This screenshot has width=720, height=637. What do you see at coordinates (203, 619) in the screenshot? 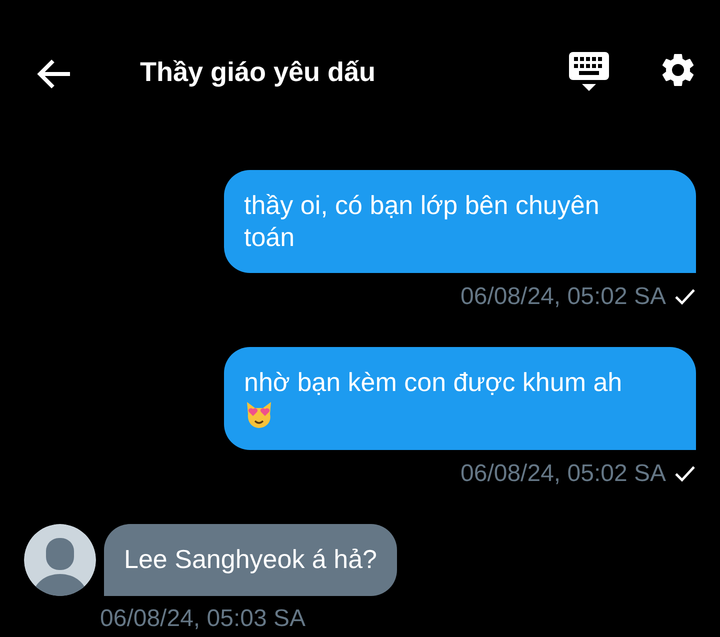
I see `message-timestamp: 06/08/24, 05:03 SA` at bounding box center [203, 619].